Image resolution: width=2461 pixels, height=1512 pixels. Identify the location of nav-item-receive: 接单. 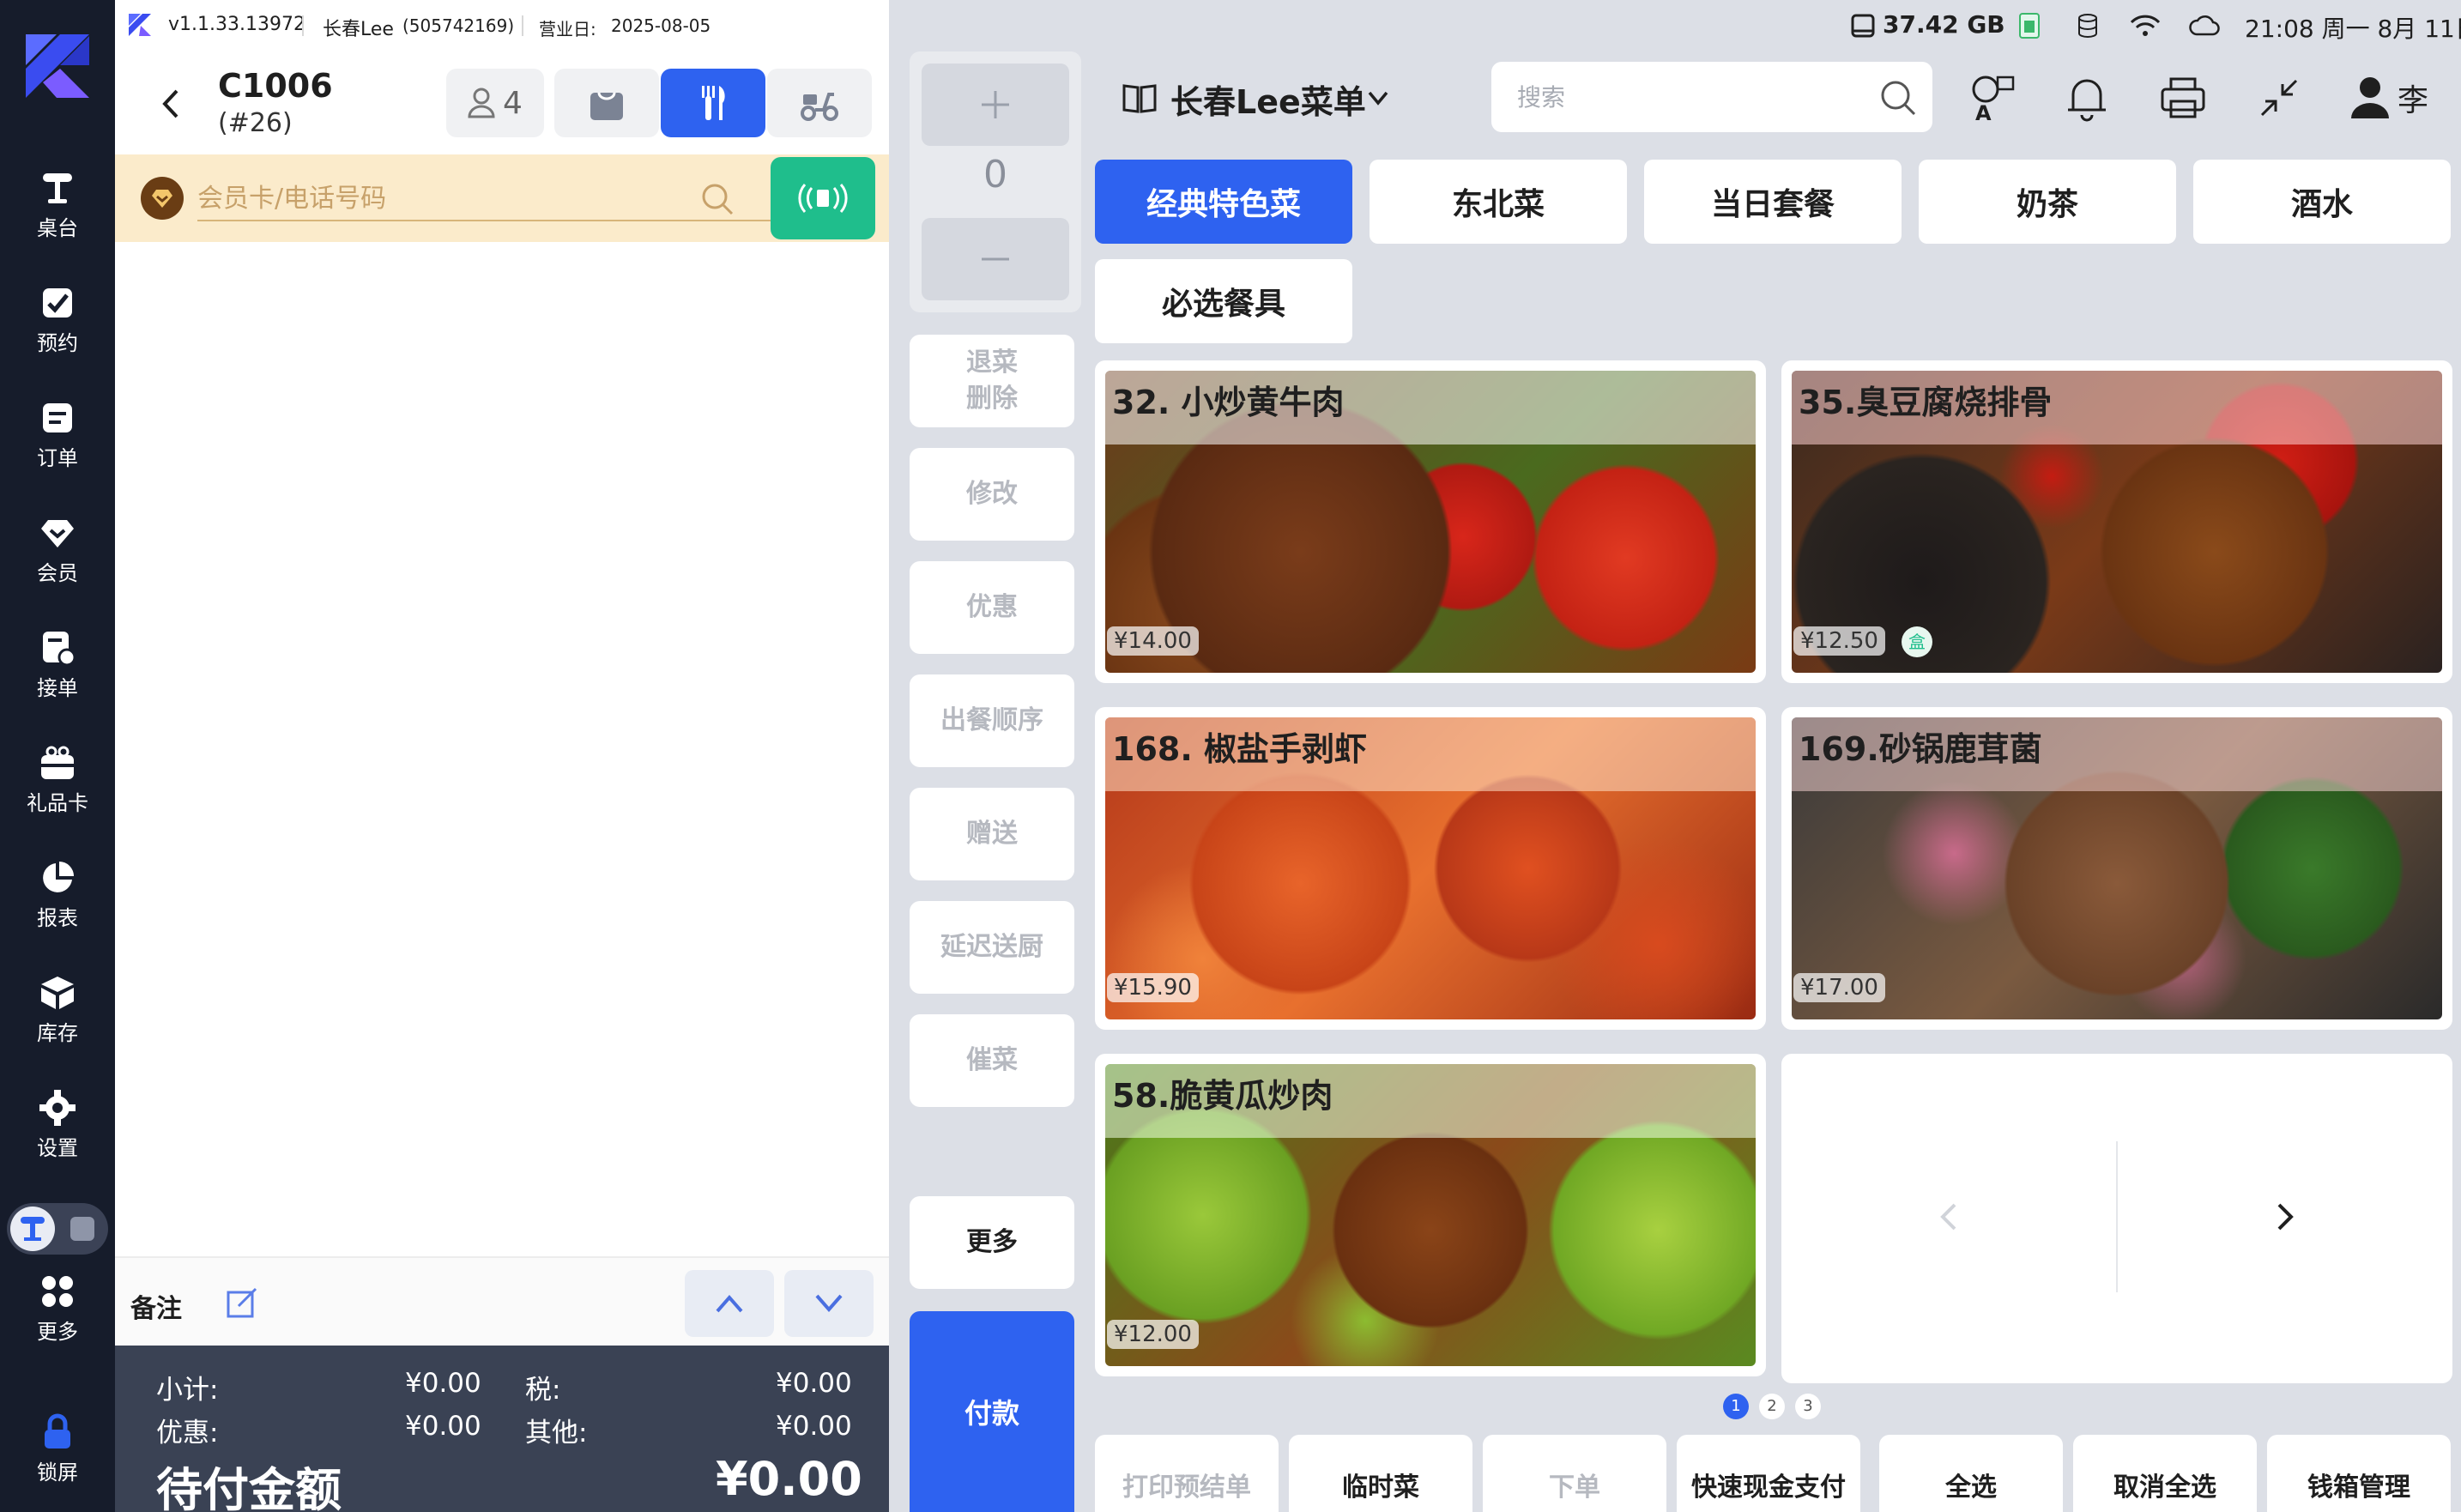
(57, 679).